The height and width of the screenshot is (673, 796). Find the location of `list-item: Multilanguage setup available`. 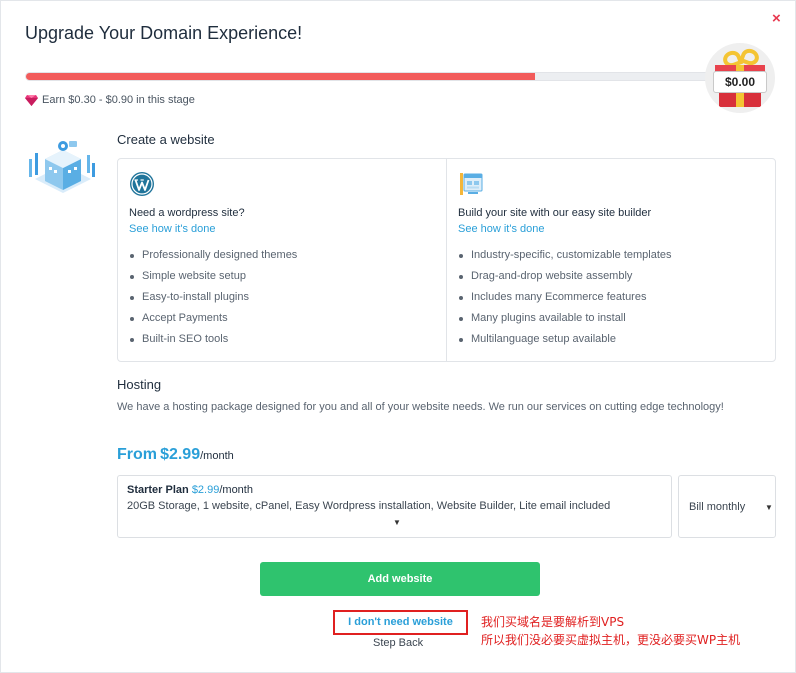

list-item: Multilanguage setup available is located at coordinates (565, 343).